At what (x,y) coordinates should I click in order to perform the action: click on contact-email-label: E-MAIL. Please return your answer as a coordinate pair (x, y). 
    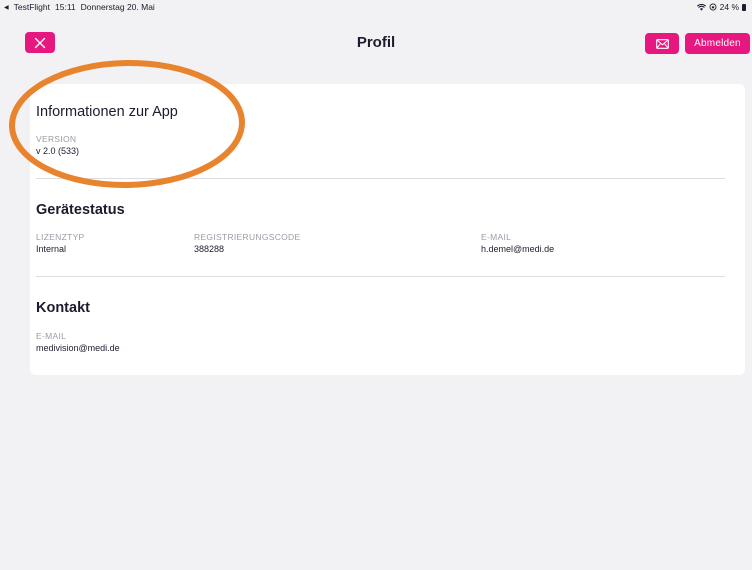
    Looking at the image, I should click on (51, 336).